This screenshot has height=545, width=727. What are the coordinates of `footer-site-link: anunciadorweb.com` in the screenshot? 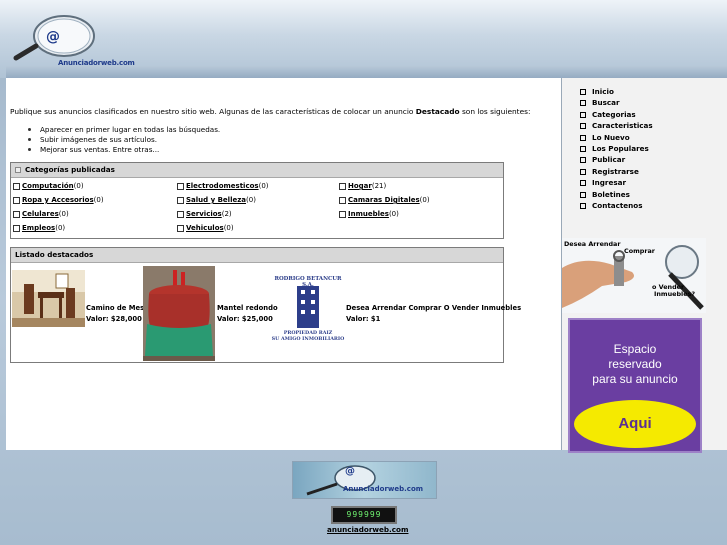 It's located at (367, 529).